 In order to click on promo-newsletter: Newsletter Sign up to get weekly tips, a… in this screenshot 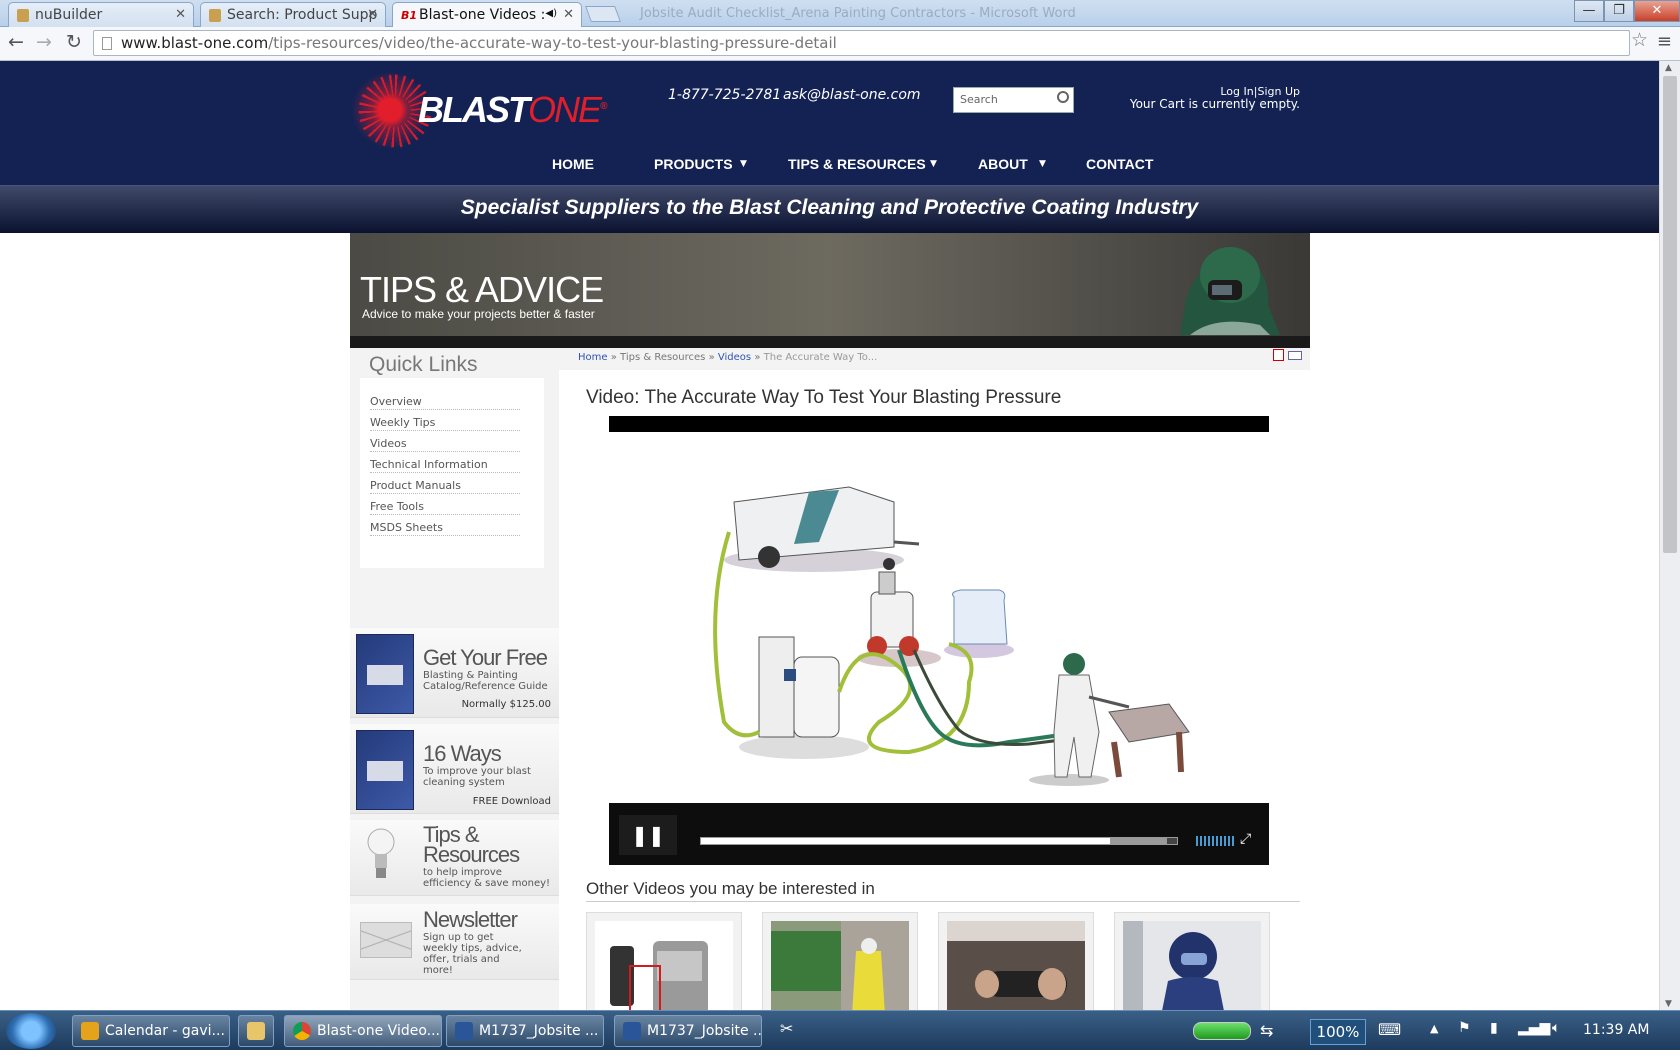, I will do `click(454, 942)`.